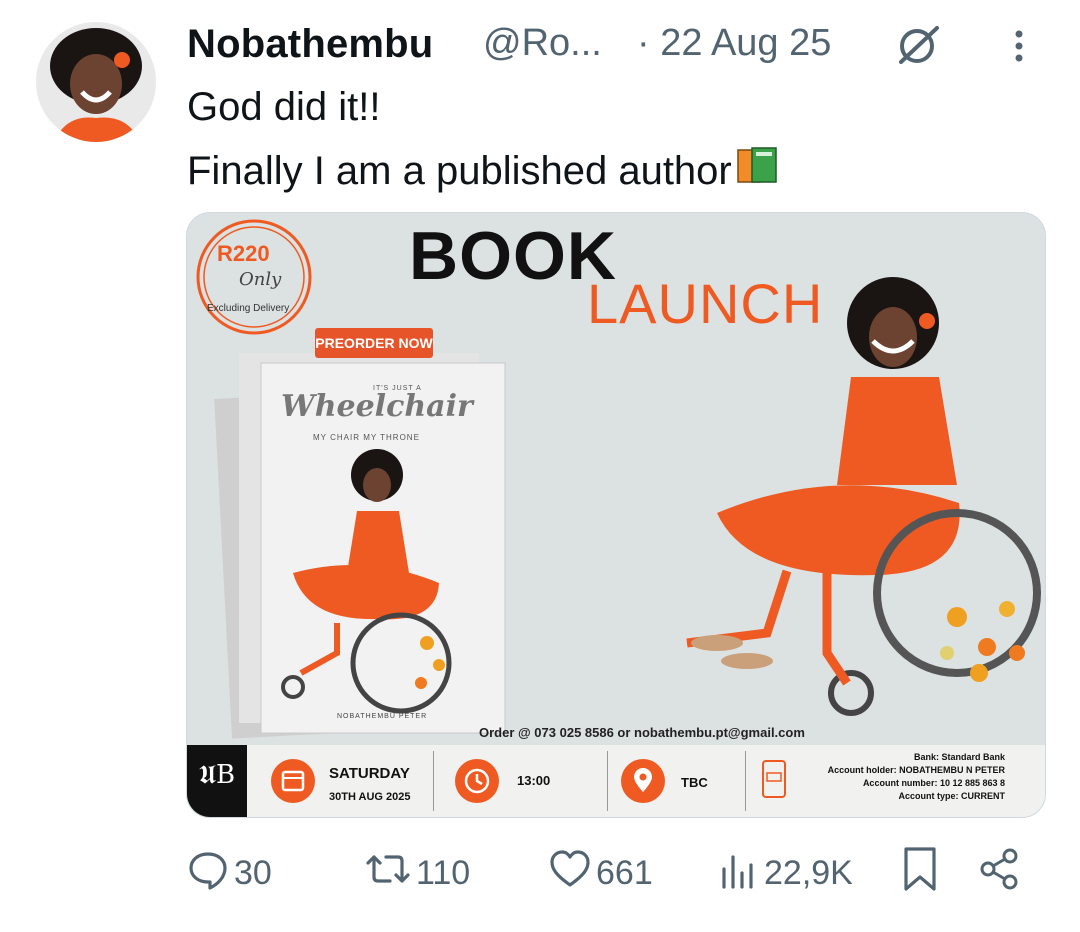  Describe the element at coordinates (366, 437) in the screenshot. I see `book-cover-subtitle: MY CHAIR MY THRONE` at that location.